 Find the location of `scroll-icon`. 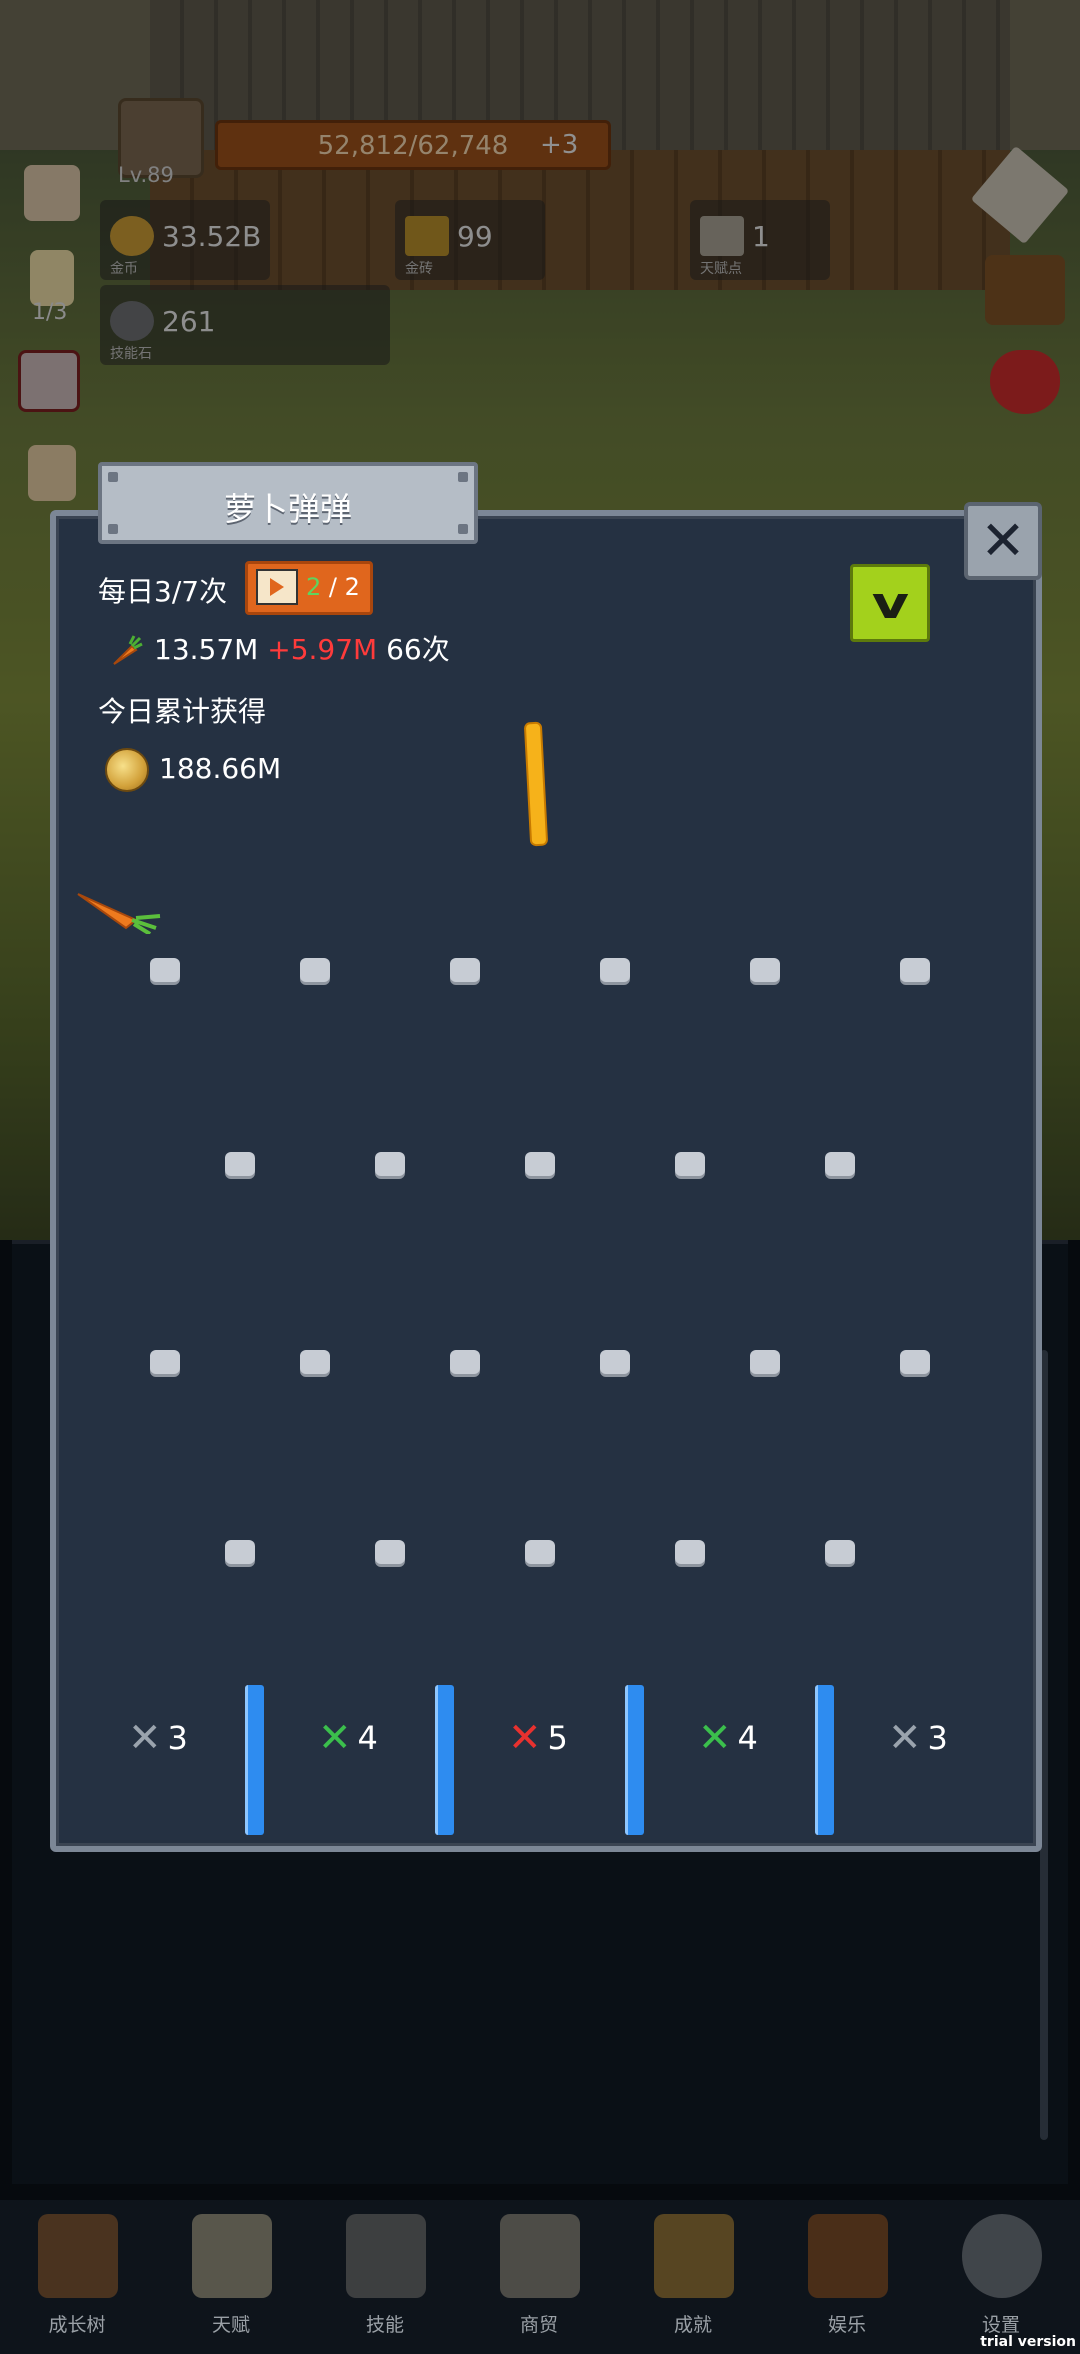

scroll-icon is located at coordinates (232, 2256).